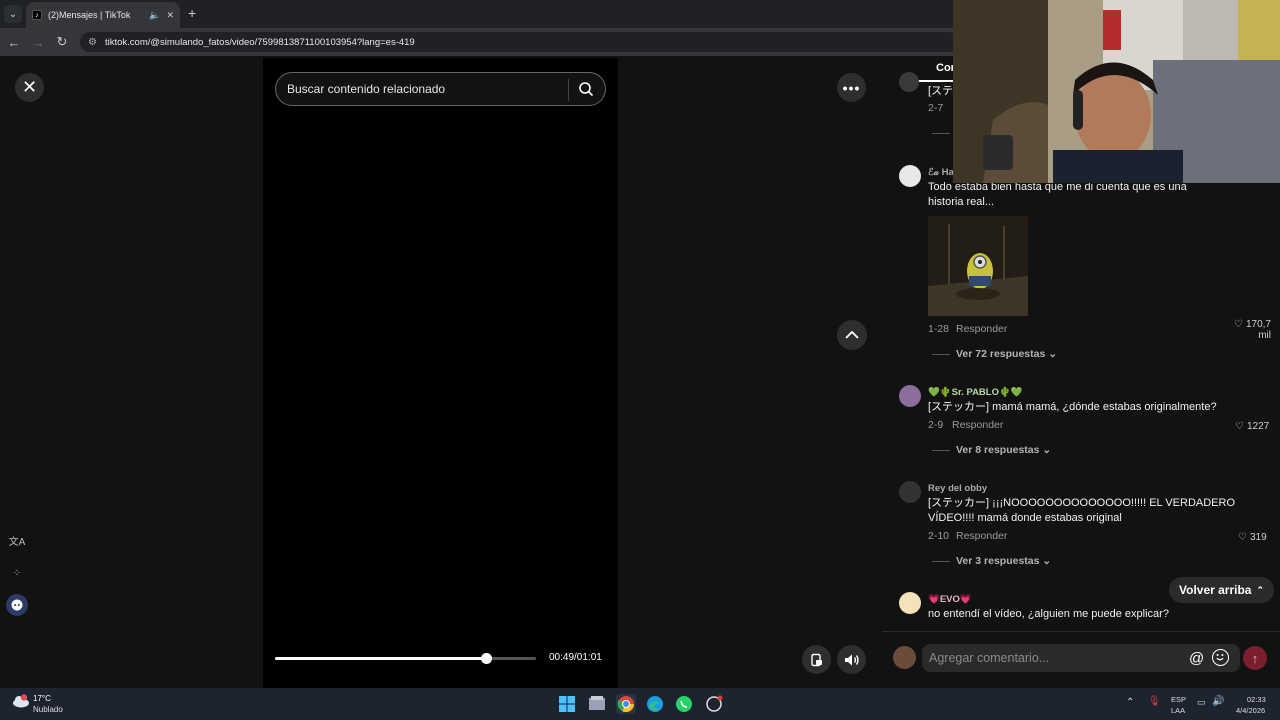 Image resolution: width=1280 pixels, height=720 pixels. Describe the element at coordinates (17, 573) in the screenshot. I see `apps-icon: ⁘` at that location.